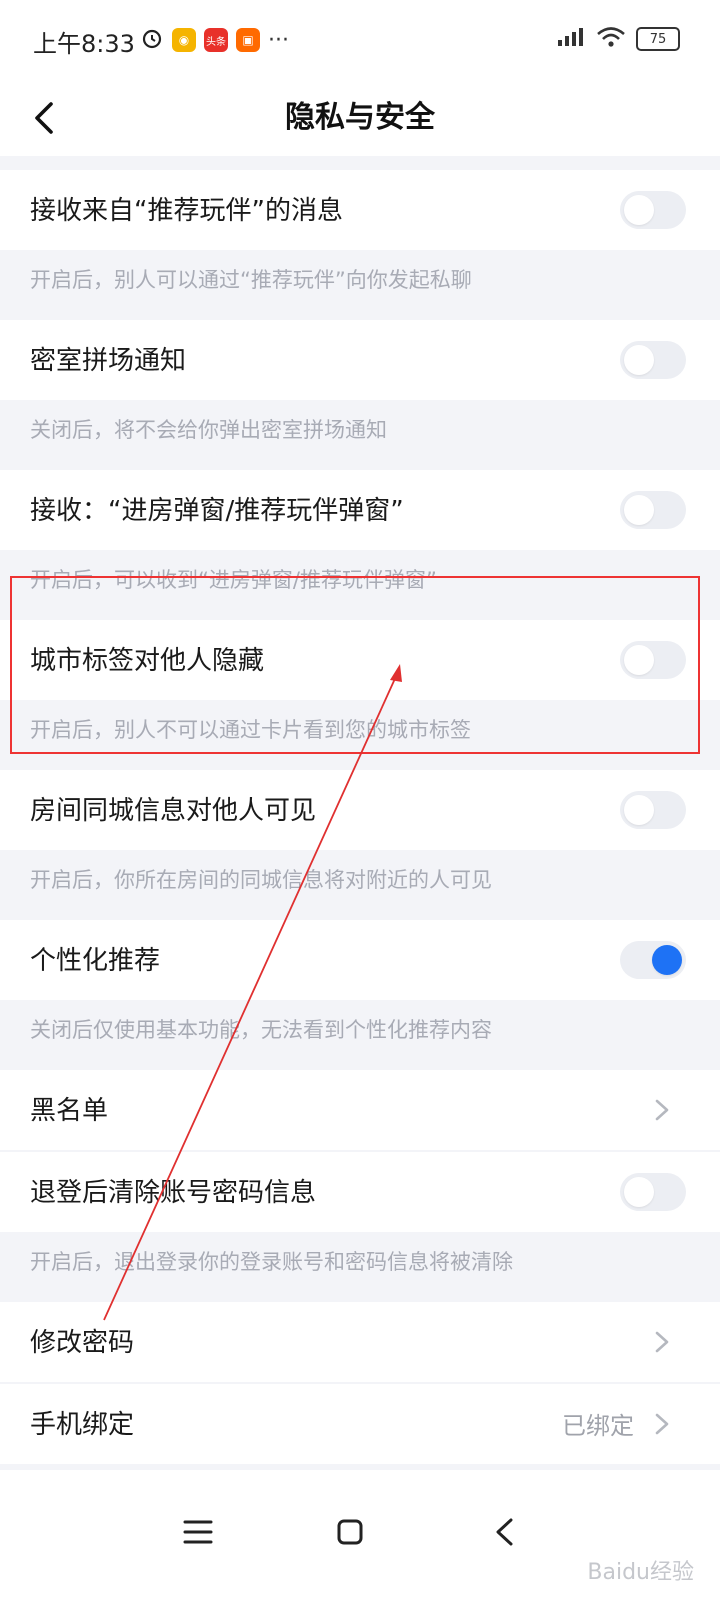 The image size is (720, 1600). Describe the element at coordinates (360, 960) in the screenshot. I see `setting-row-personalized: 个性化推荐` at that location.